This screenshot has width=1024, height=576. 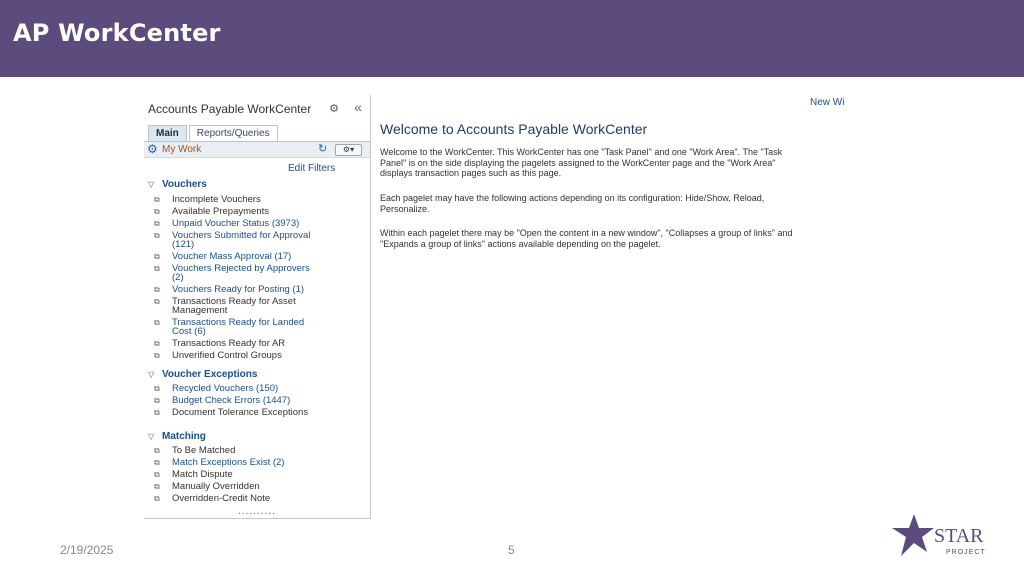 What do you see at coordinates (241, 273) in the screenshot?
I see `task-list-item-label: Vouchers Rejected by Approvers (2)` at bounding box center [241, 273].